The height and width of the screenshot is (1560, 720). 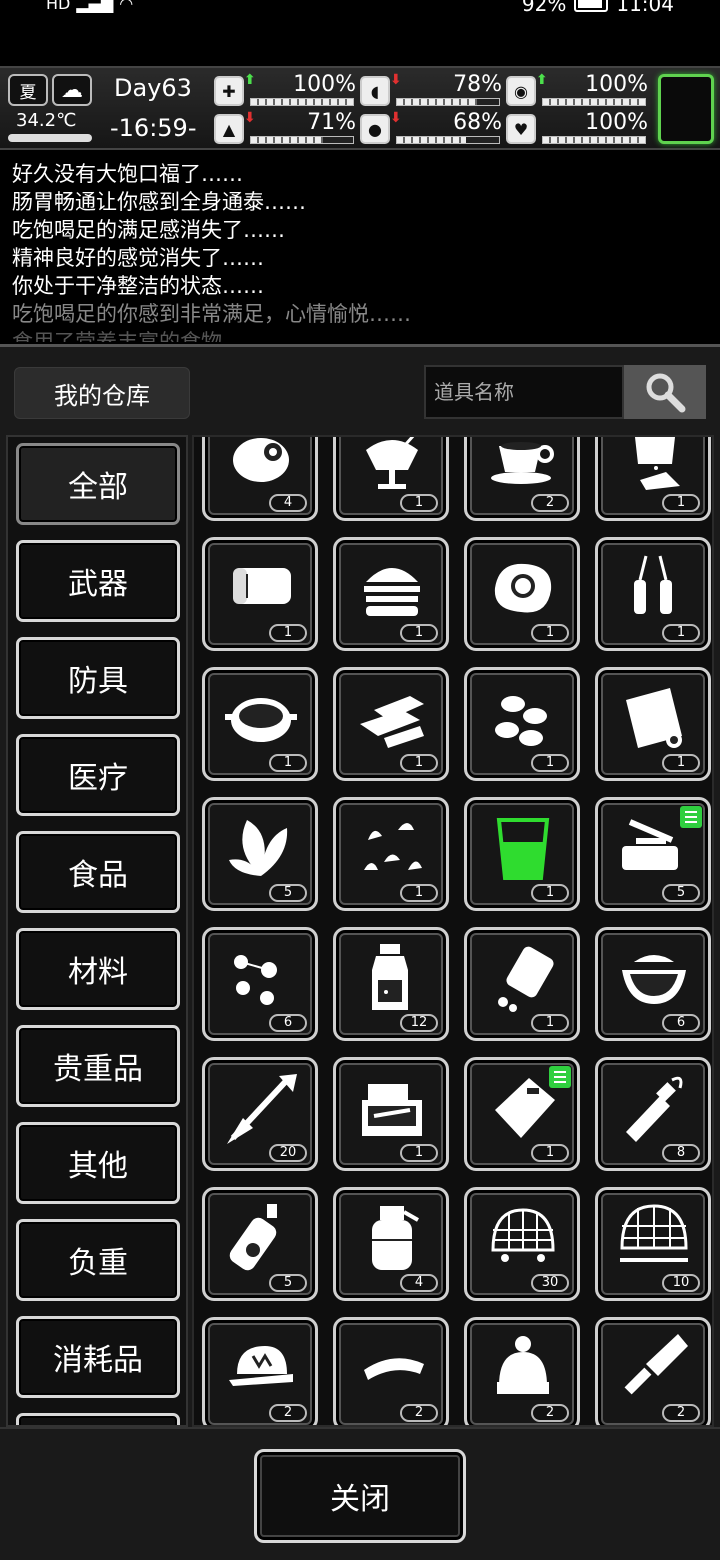 I want to click on search-icon, so click(x=666, y=393).